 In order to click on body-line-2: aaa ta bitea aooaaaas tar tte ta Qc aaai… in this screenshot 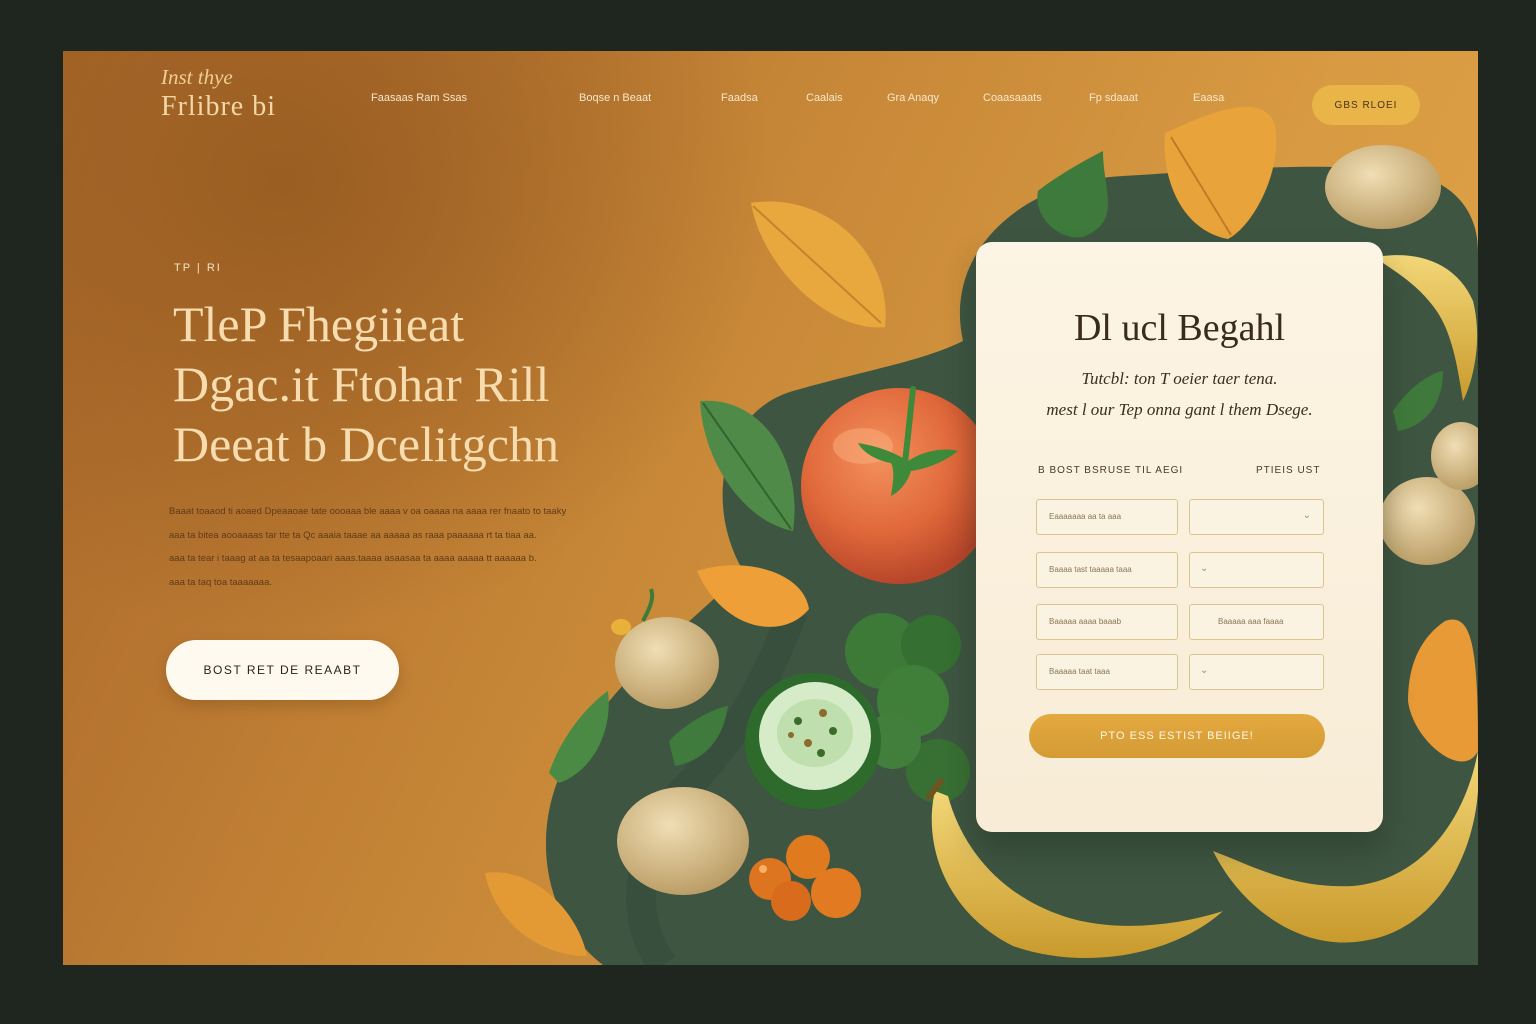, I will do `click(353, 535)`.